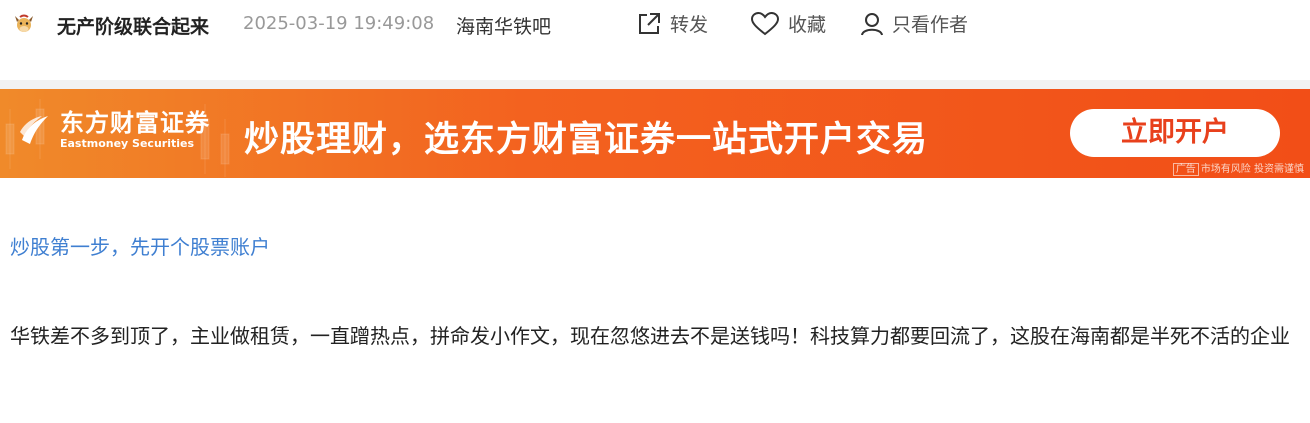 This screenshot has height=423, width=1310. What do you see at coordinates (140, 245) in the screenshot?
I see `promo-link: 炒股第一步，先开个股票账户` at bounding box center [140, 245].